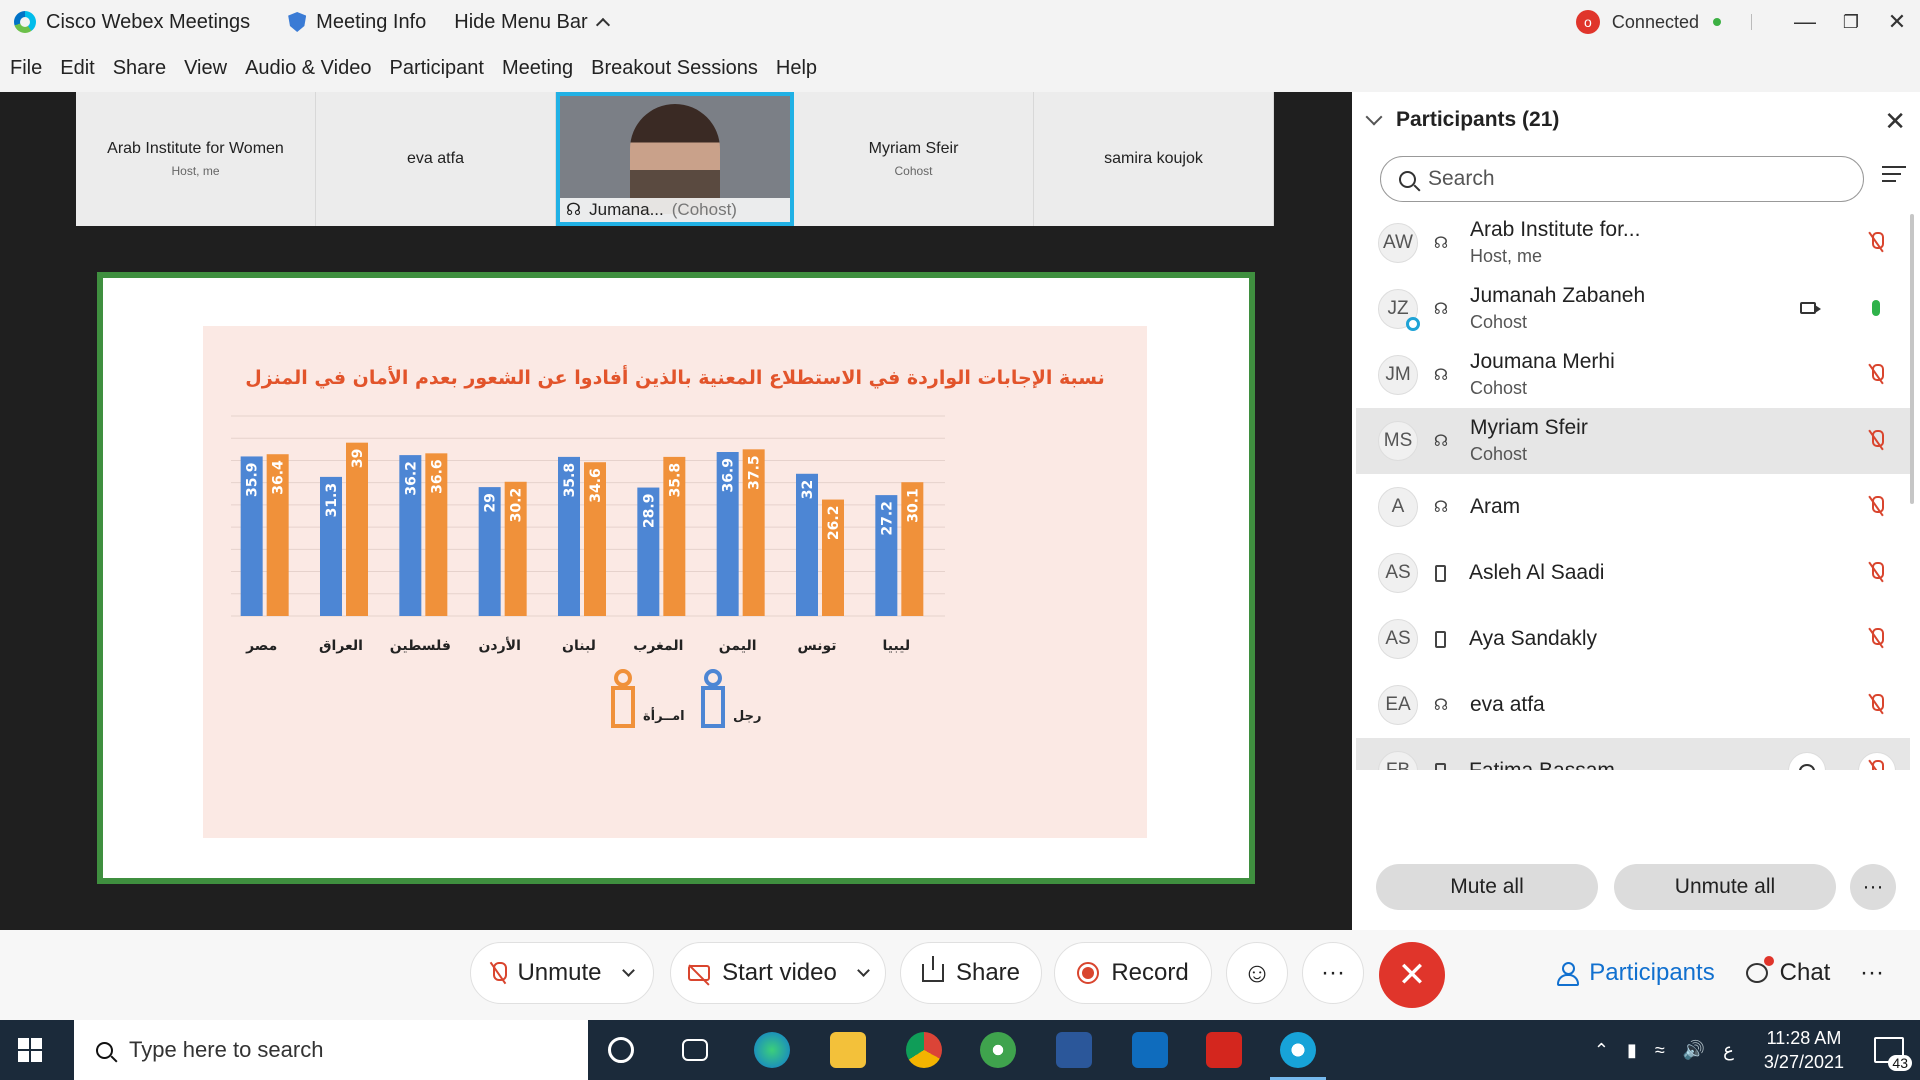 This screenshot has width=1920, height=1080. Describe the element at coordinates (1633, 507) in the screenshot. I see `participant-row: A ☊ Aram` at that location.